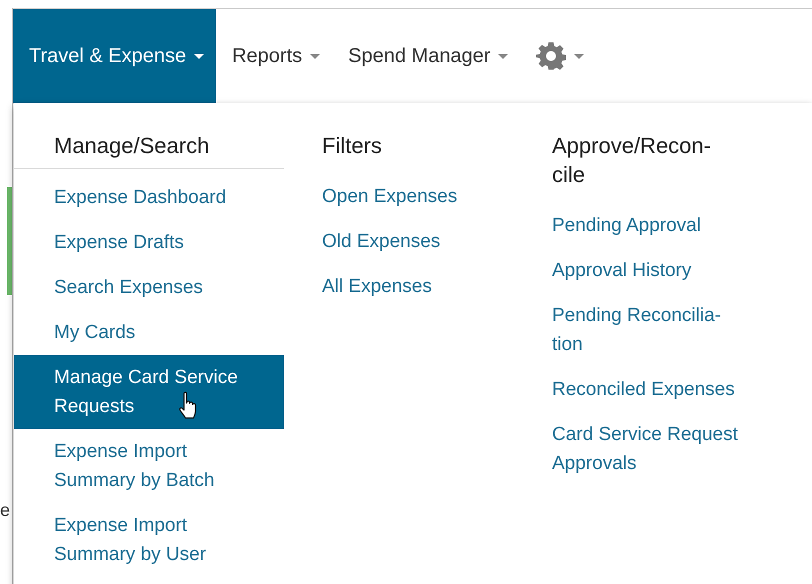  What do you see at coordinates (662, 225) in the screenshot?
I see `menu-item: Pending Approval` at bounding box center [662, 225].